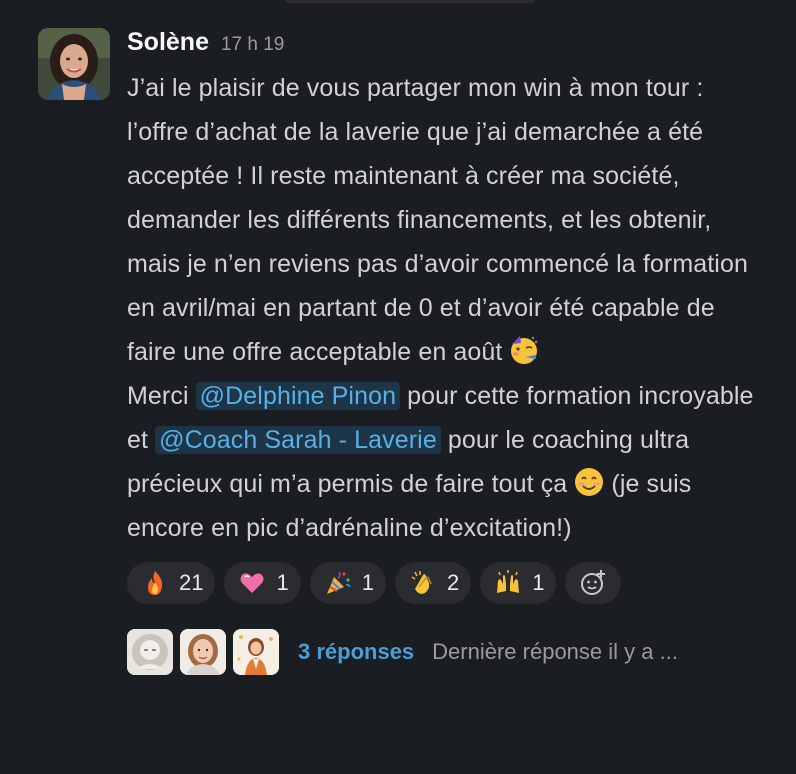 The image size is (796, 774). Describe the element at coordinates (158, 396) in the screenshot. I see `message-text: Merci` at that location.